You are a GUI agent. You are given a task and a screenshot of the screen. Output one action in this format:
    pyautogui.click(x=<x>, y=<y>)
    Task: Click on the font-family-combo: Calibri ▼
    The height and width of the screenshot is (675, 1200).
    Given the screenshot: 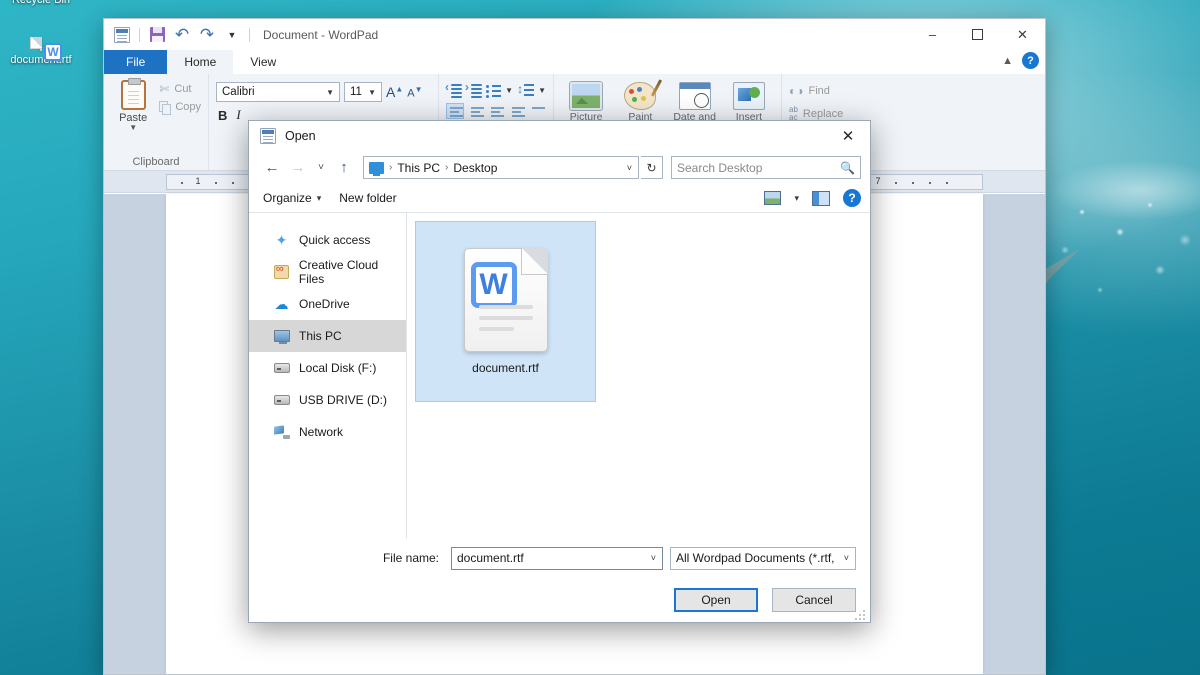 What is the action you would take?
    pyautogui.click(x=278, y=92)
    